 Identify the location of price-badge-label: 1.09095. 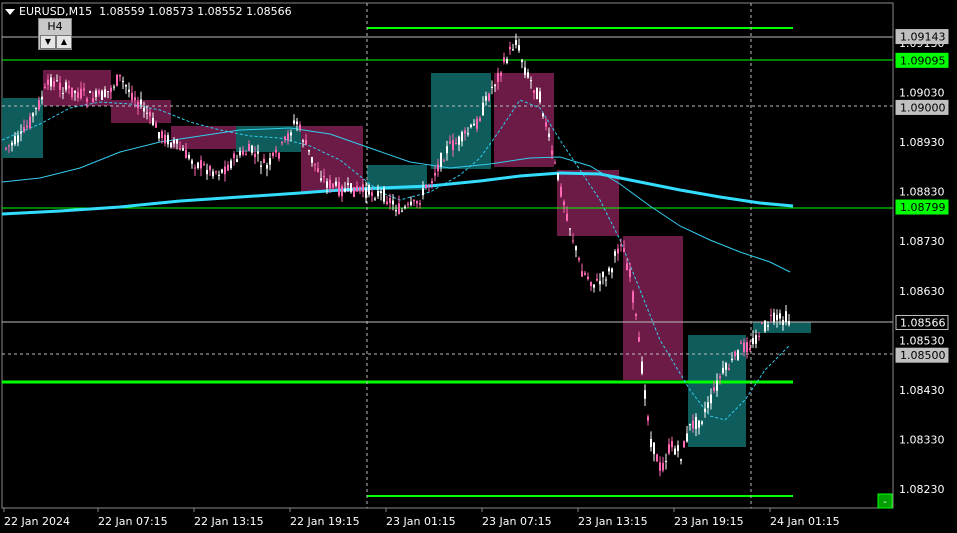
(923, 60).